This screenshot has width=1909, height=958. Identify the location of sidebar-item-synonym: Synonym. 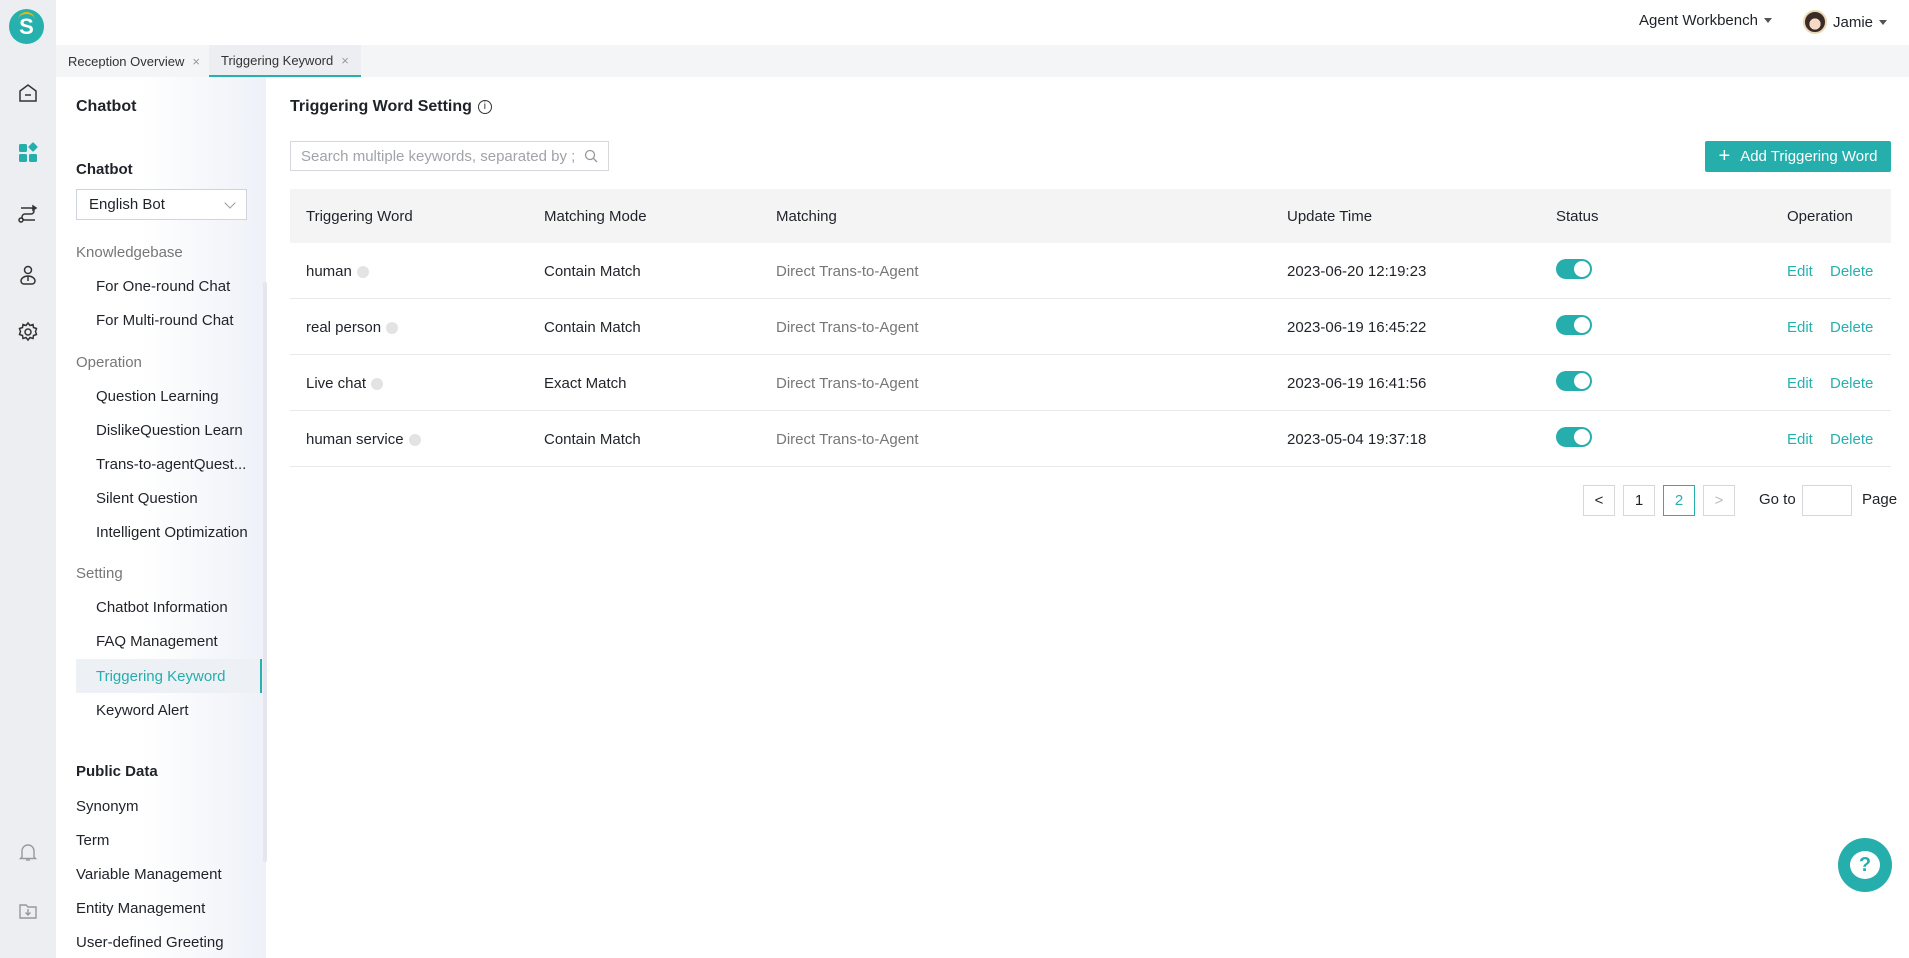
(107, 806).